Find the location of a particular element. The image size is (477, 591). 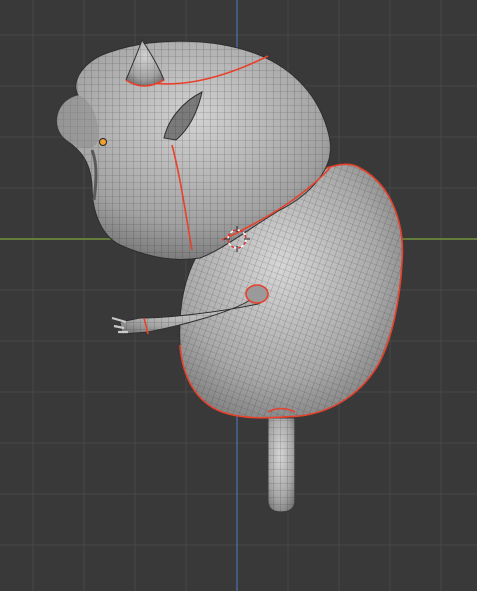

object-origin is located at coordinates (103, 142).